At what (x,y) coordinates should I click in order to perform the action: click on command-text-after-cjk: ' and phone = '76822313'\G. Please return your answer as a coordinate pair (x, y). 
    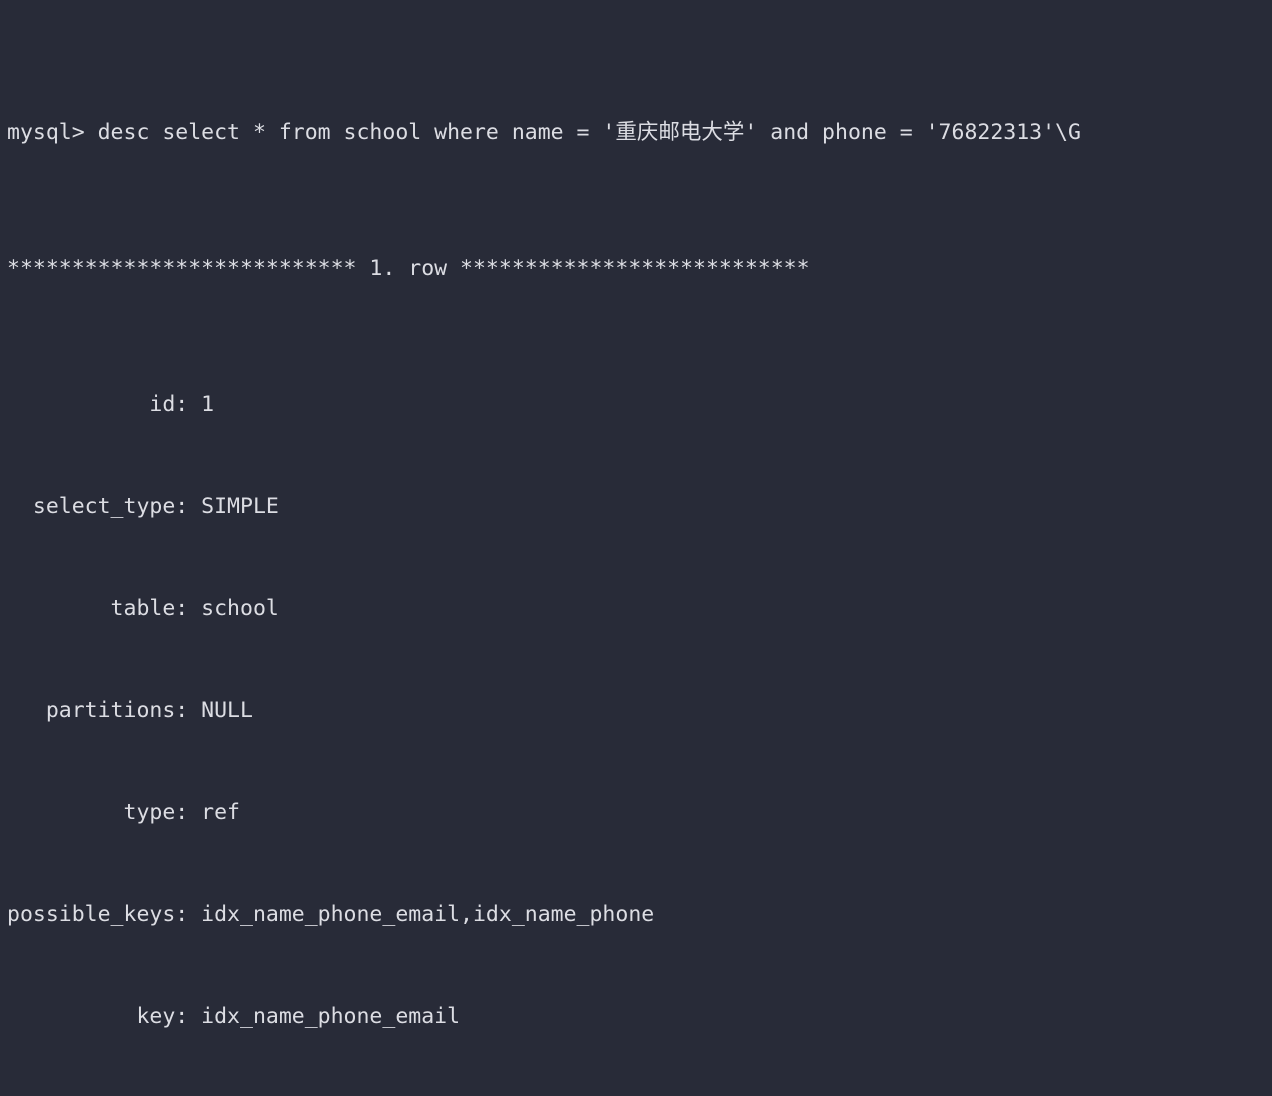
    Looking at the image, I should click on (912, 132).